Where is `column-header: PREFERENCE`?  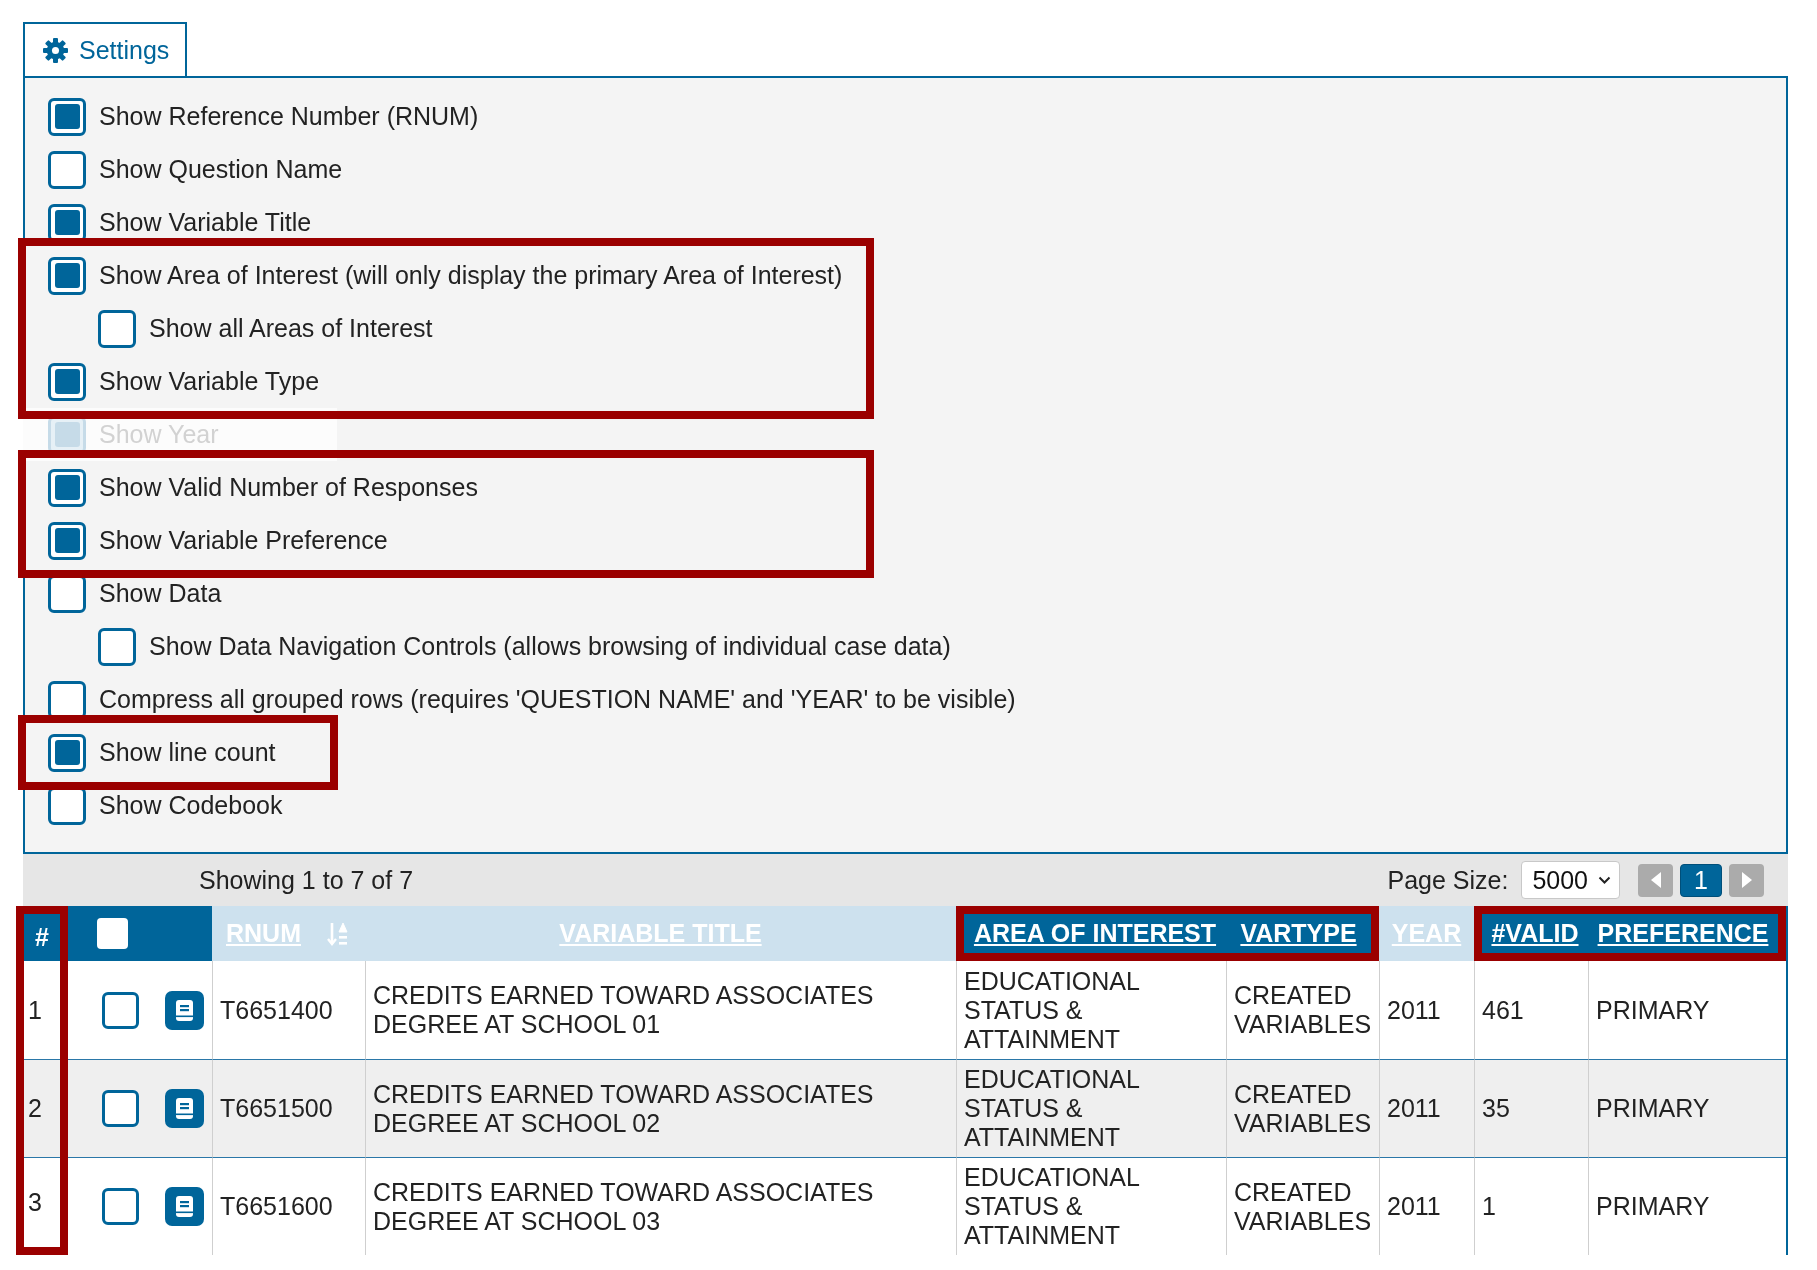 column-header: PREFERENCE is located at coordinates (1683, 933).